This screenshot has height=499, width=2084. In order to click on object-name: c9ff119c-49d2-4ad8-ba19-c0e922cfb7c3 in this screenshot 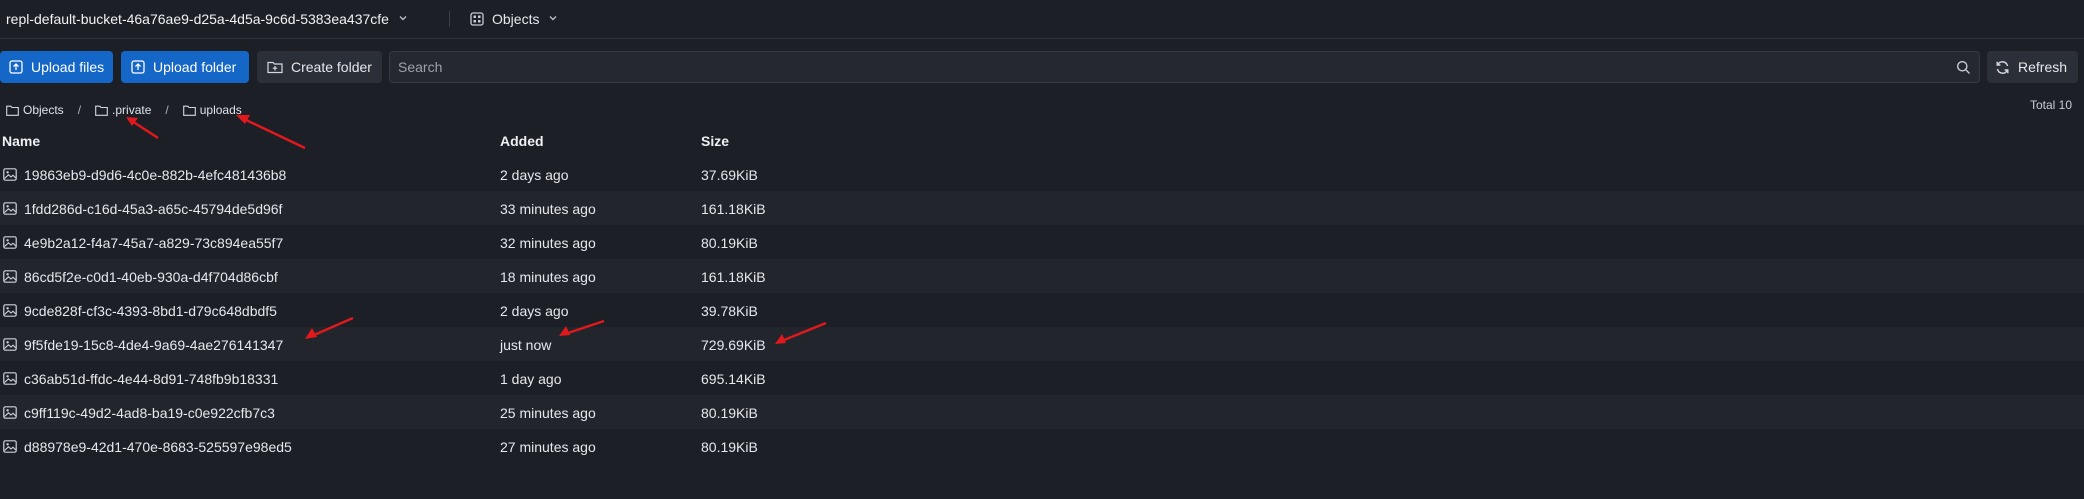, I will do `click(149, 413)`.